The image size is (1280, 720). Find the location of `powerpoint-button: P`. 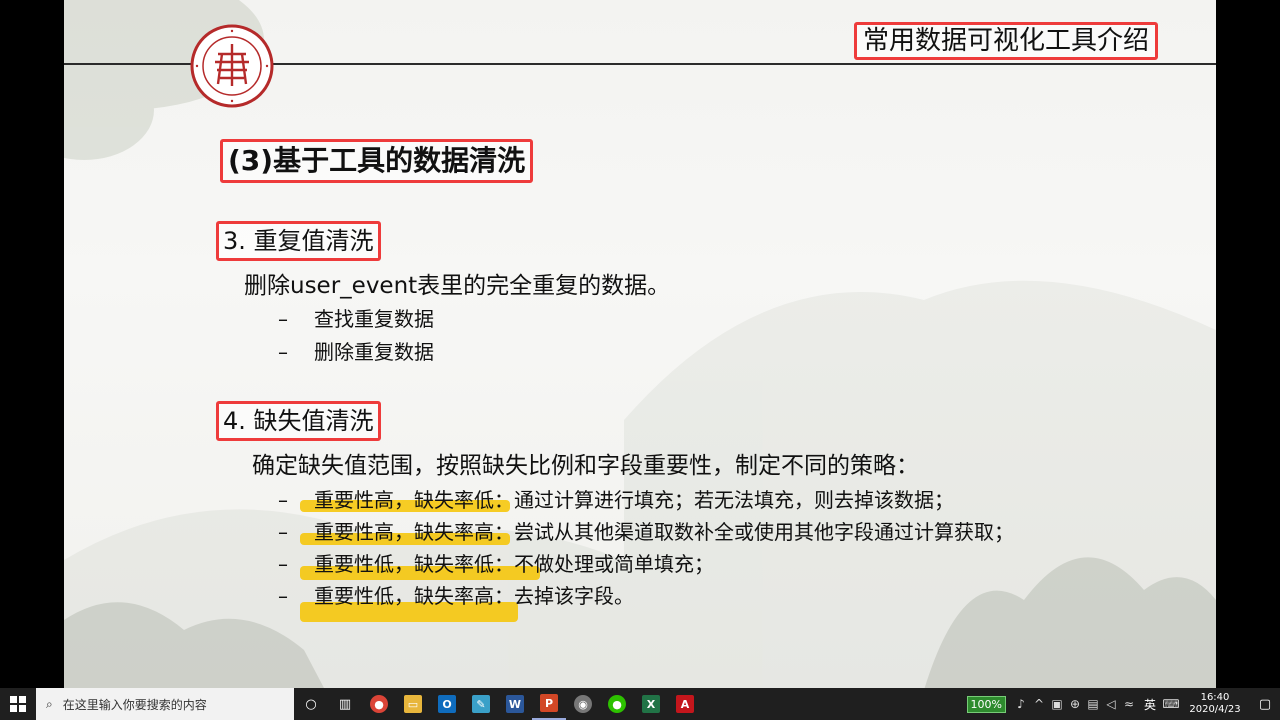

powerpoint-button: P is located at coordinates (549, 704).